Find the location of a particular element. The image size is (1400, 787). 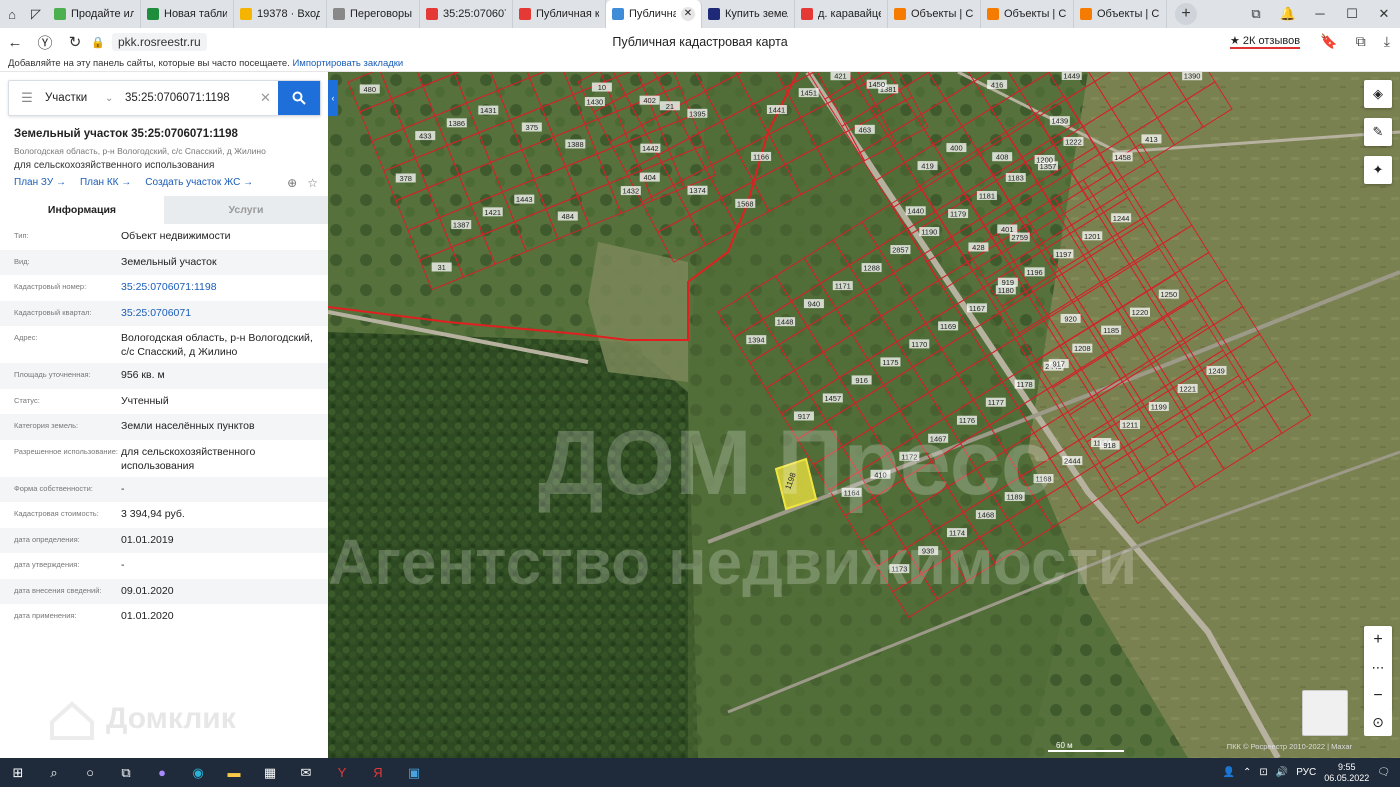

zoom-in-button: + is located at coordinates (1378, 640).